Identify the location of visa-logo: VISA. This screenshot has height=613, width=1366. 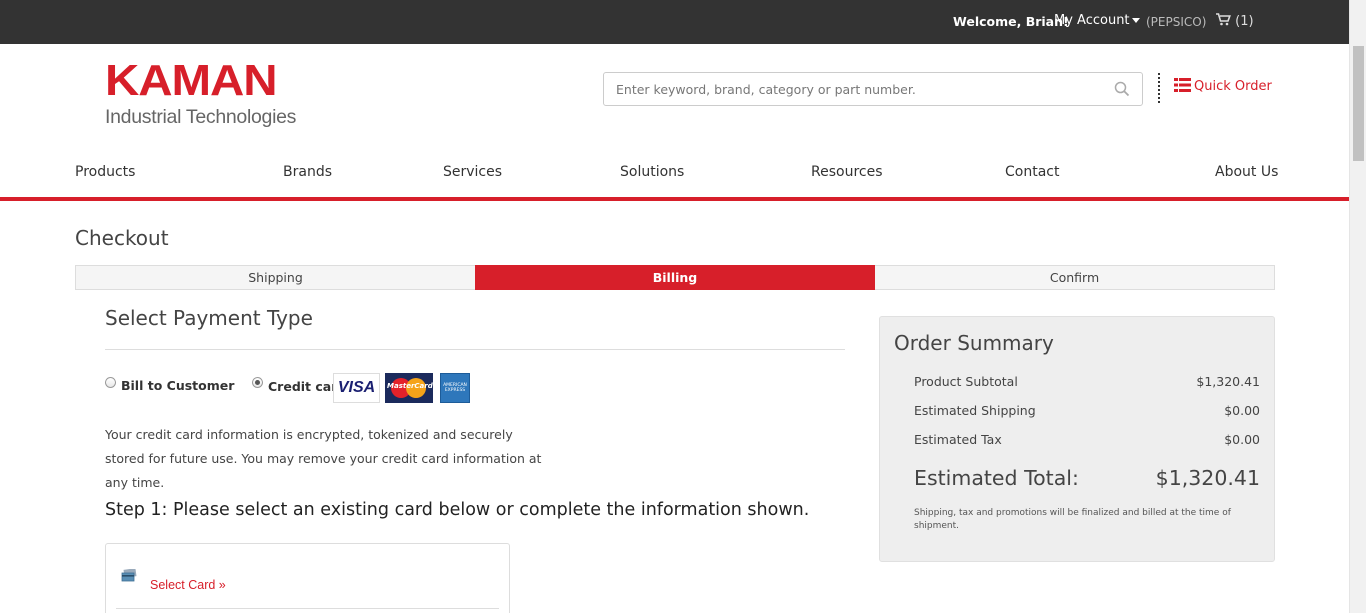
(356, 388).